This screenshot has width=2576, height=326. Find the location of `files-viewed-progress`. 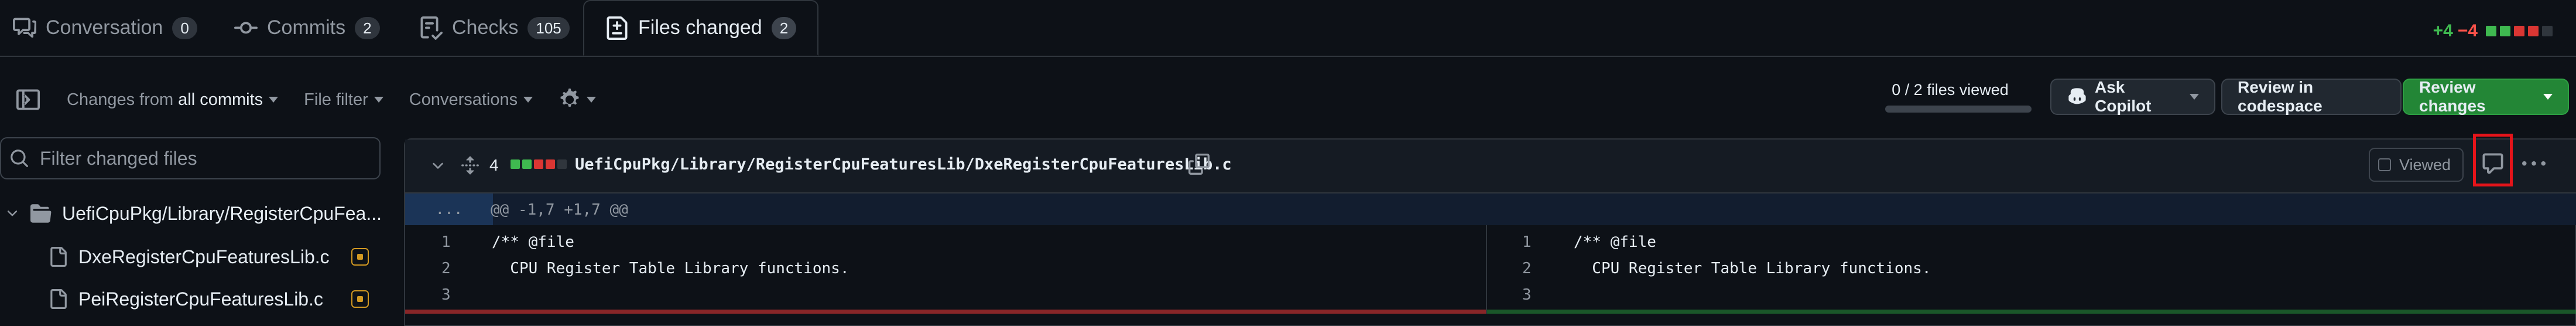

files-viewed-progress is located at coordinates (1958, 109).